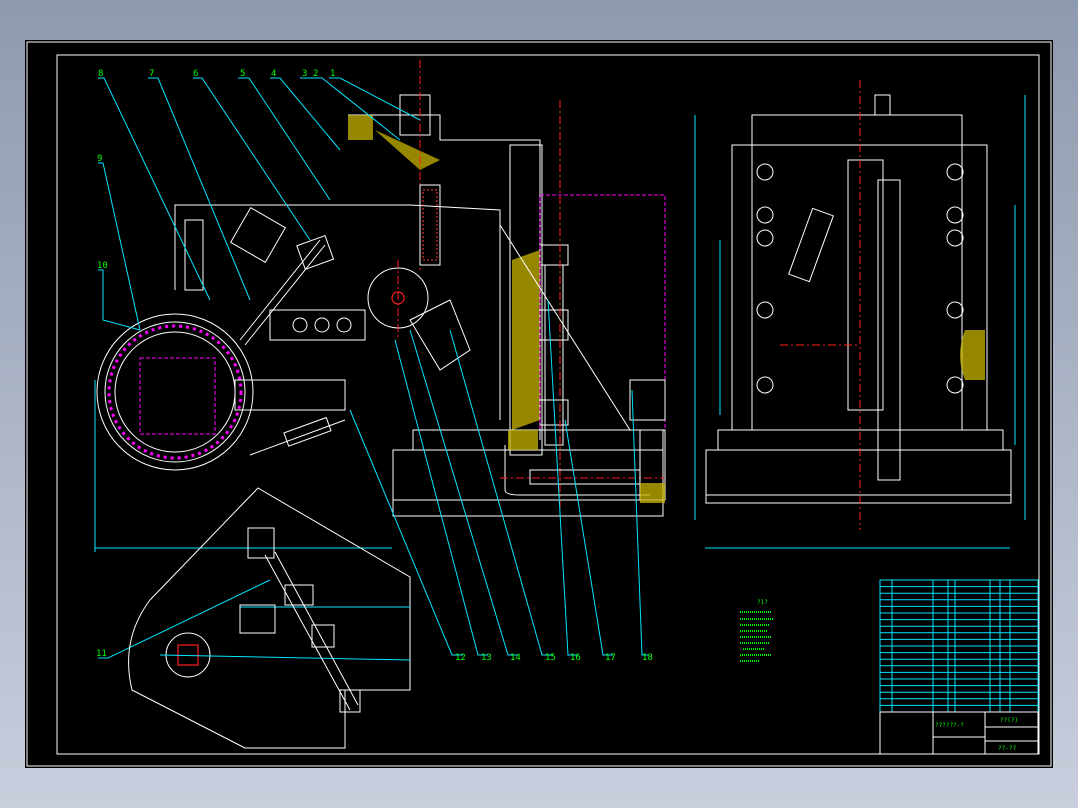  Describe the element at coordinates (762, 602) in the screenshot. I see `notes-title: ?1?` at that location.